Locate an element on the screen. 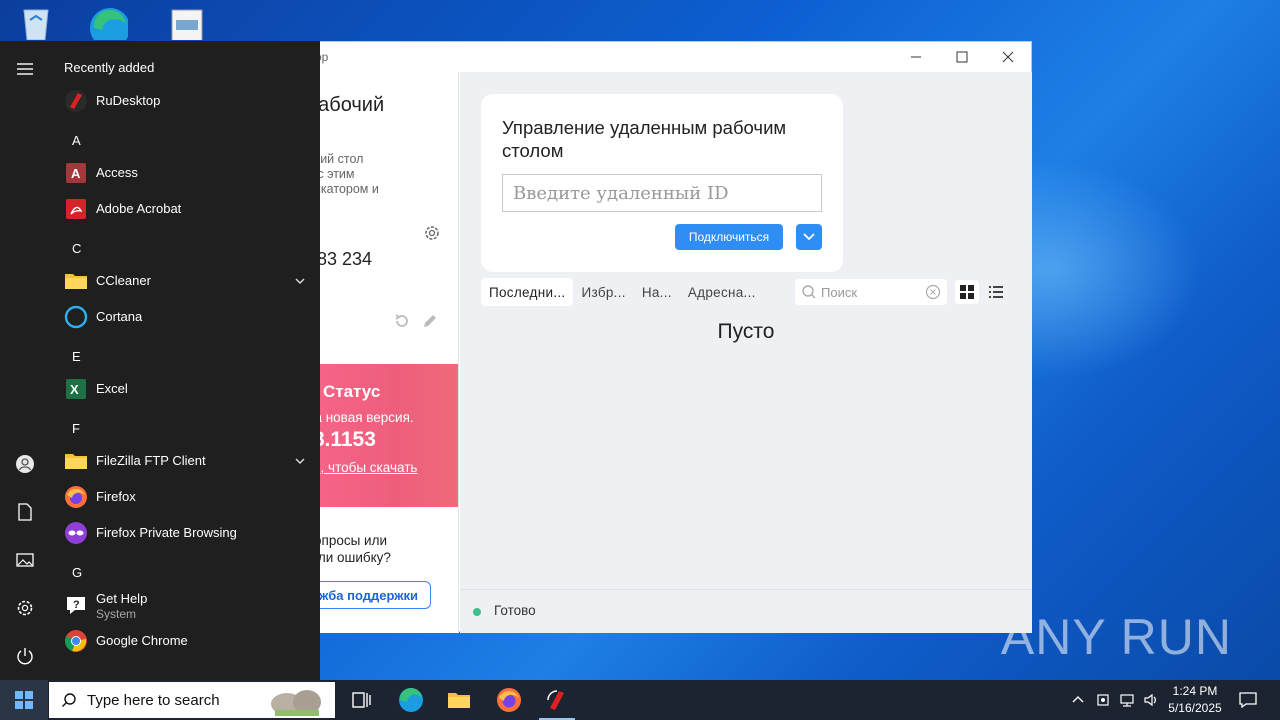 The height and width of the screenshot is (720, 1280). letter-header: C is located at coordinates (76, 248).